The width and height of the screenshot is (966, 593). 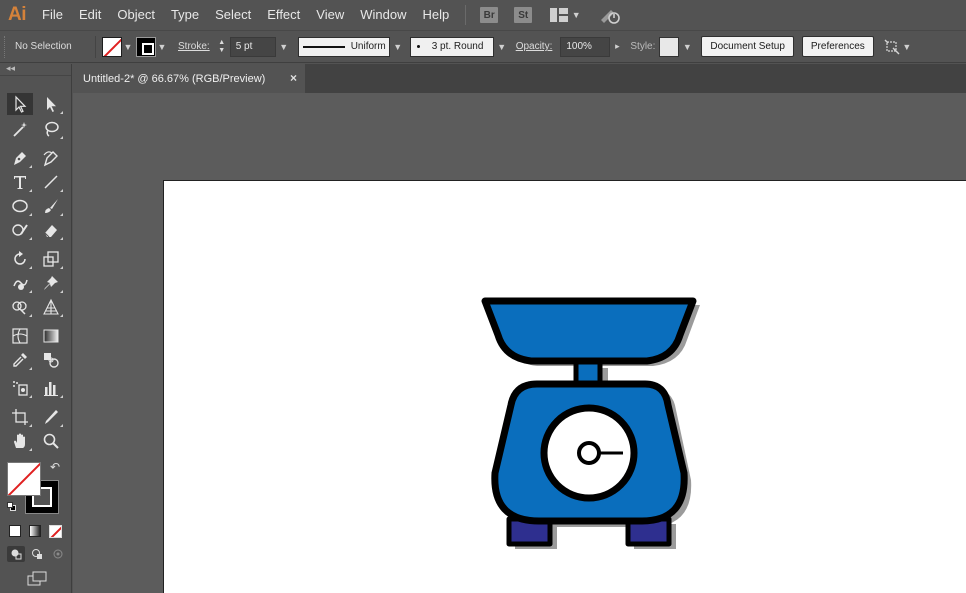 What do you see at coordinates (35, 69) in the screenshot?
I see `tools-panel-header: ◂◂` at bounding box center [35, 69].